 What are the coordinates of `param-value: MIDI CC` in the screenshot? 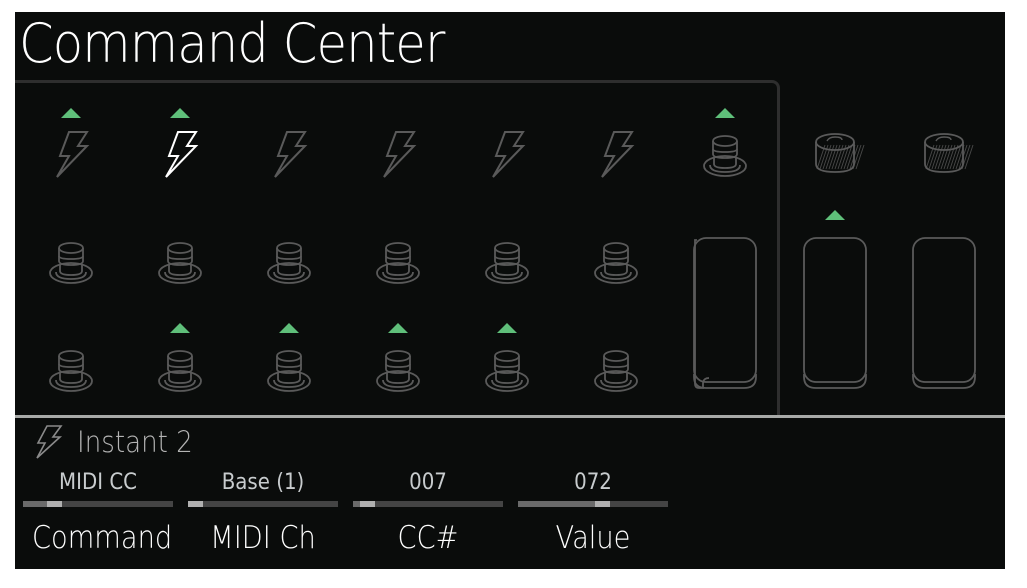 It's located at (98, 482).